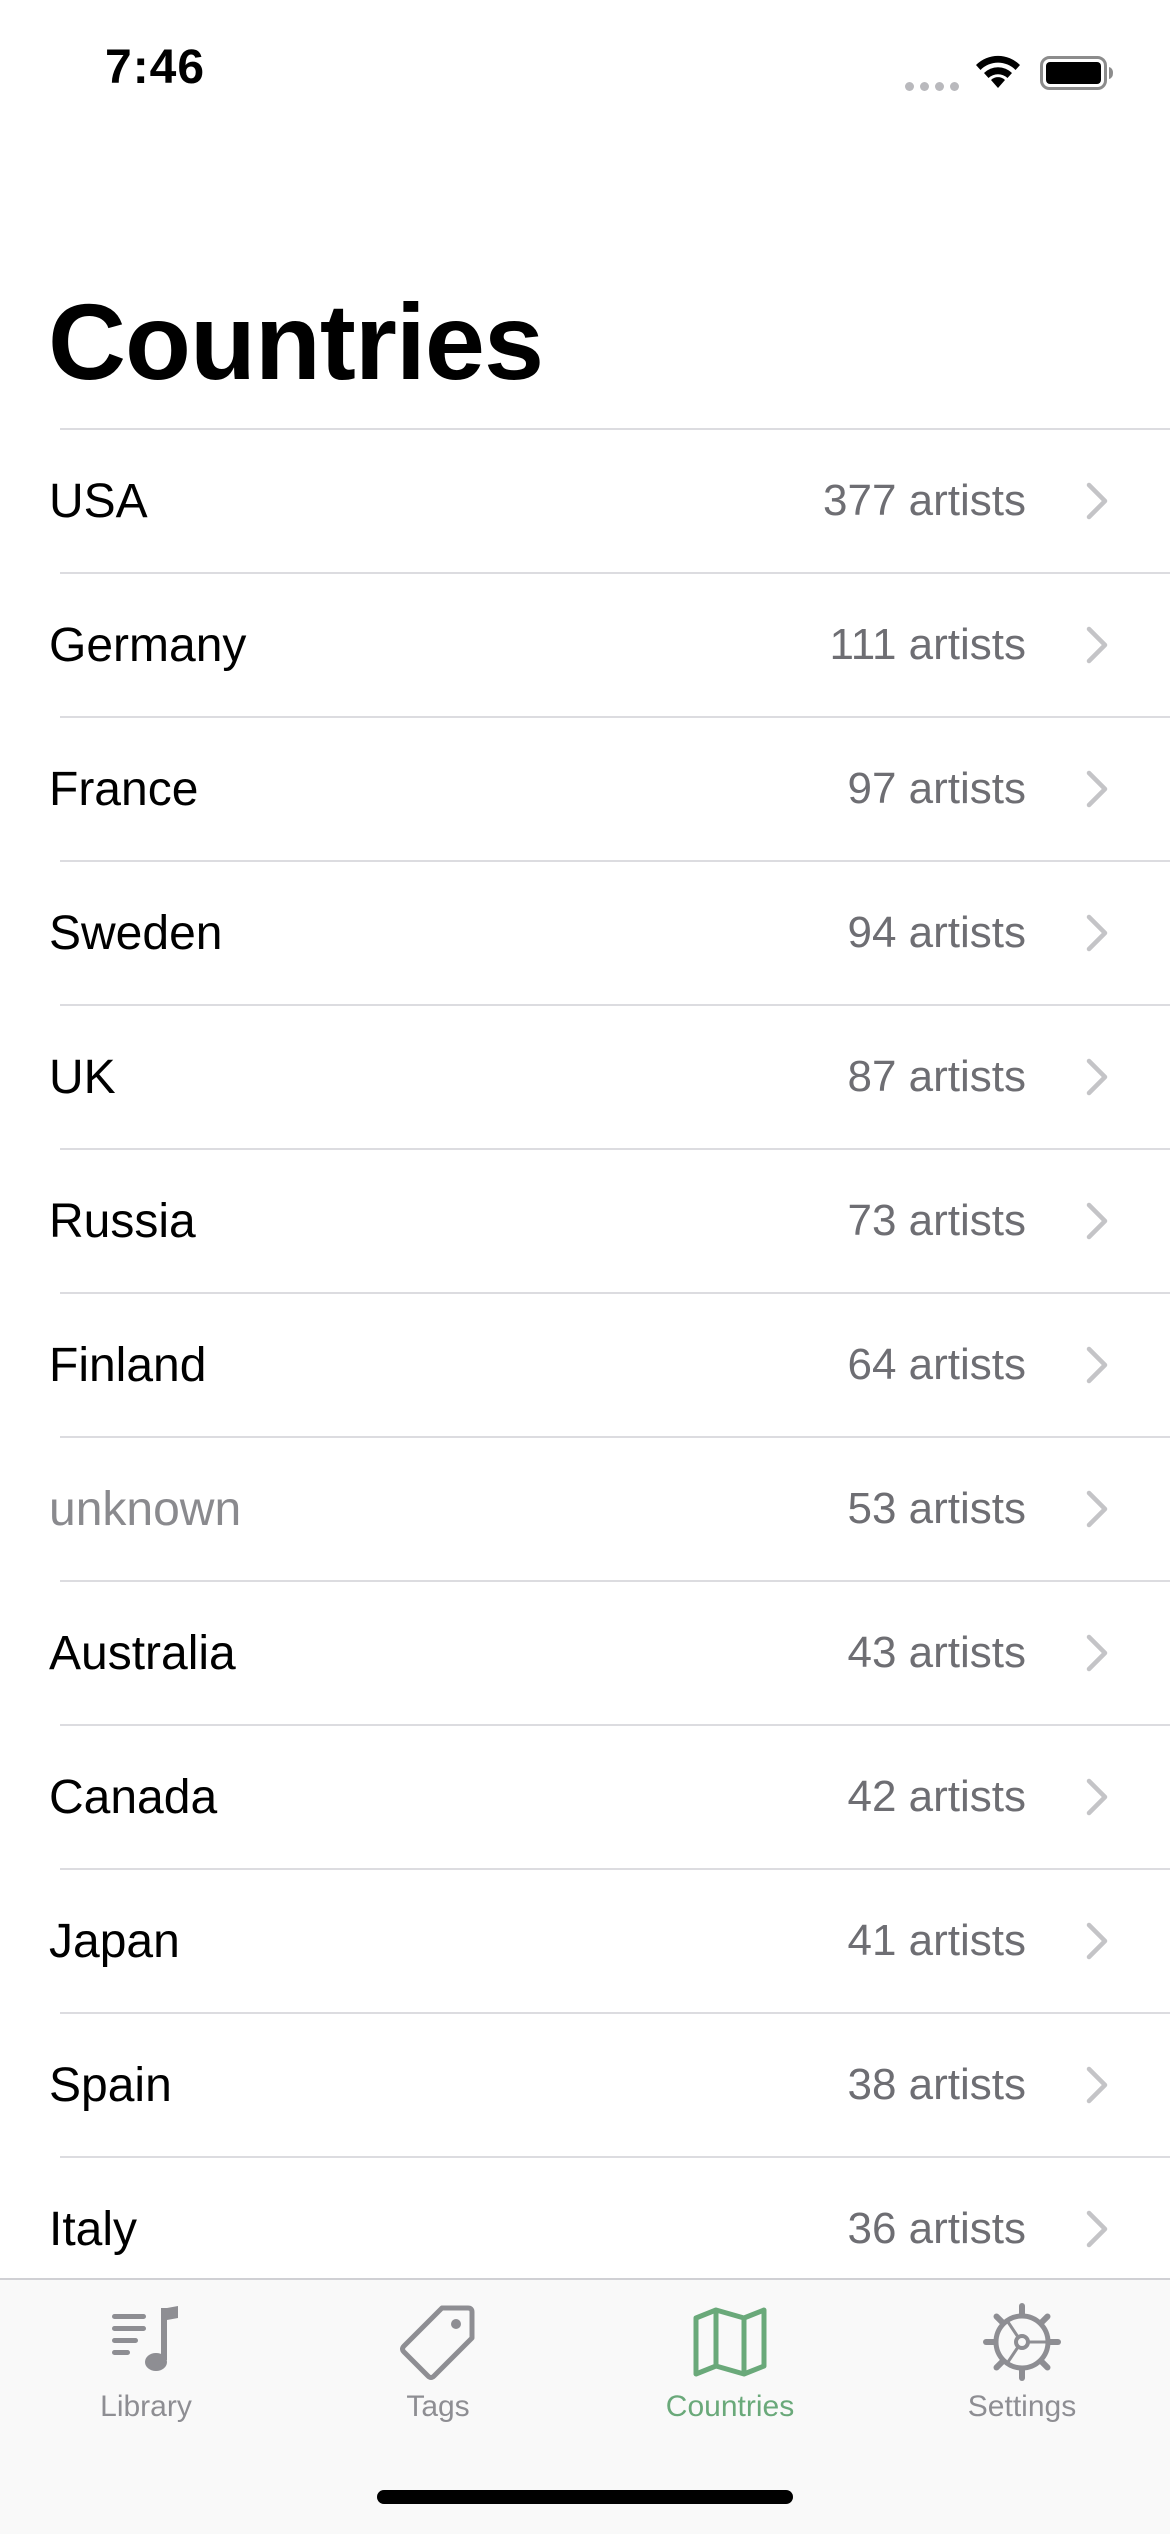 The image size is (1170, 2534). What do you see at coordinates (142, 1653) in the screenshot?
I see `country-name: Australia` at bounding box center [142, 1653].